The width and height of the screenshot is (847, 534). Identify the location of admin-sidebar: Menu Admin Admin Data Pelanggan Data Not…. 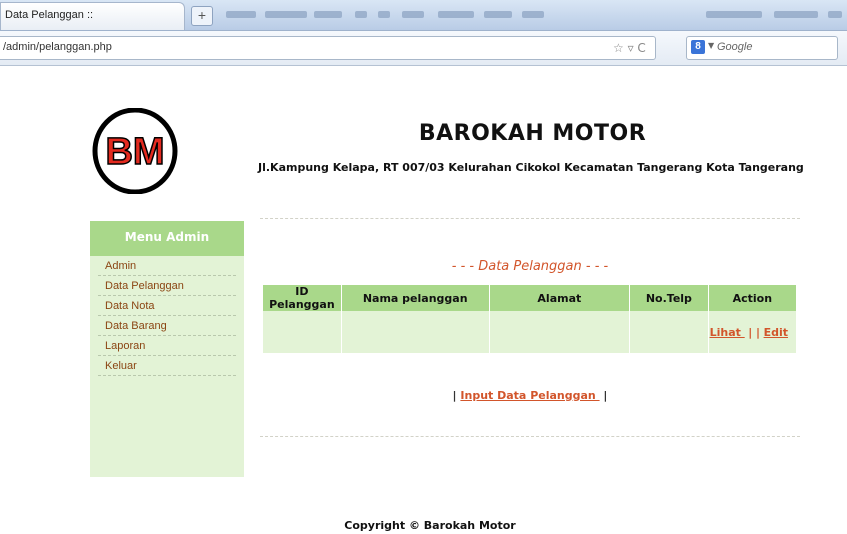
(167, 349).